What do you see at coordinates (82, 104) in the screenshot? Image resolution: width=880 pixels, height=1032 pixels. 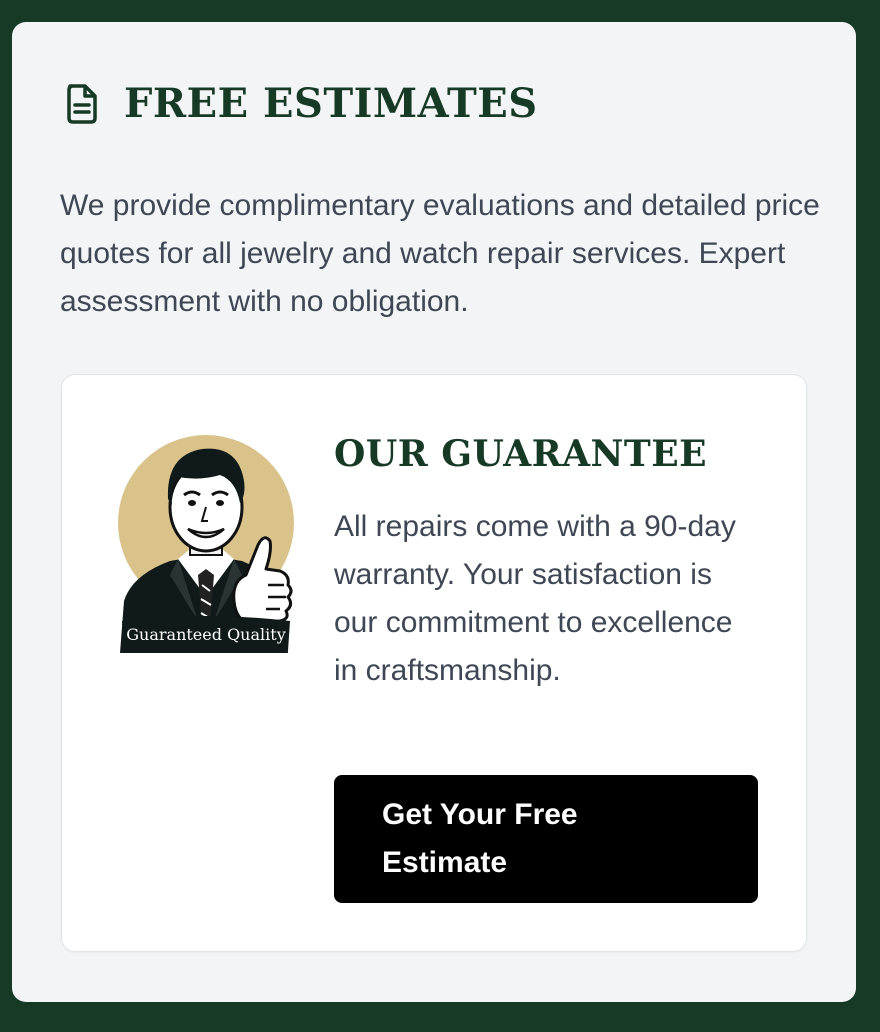 I see `document-icon` at bounding box center [82, 104].